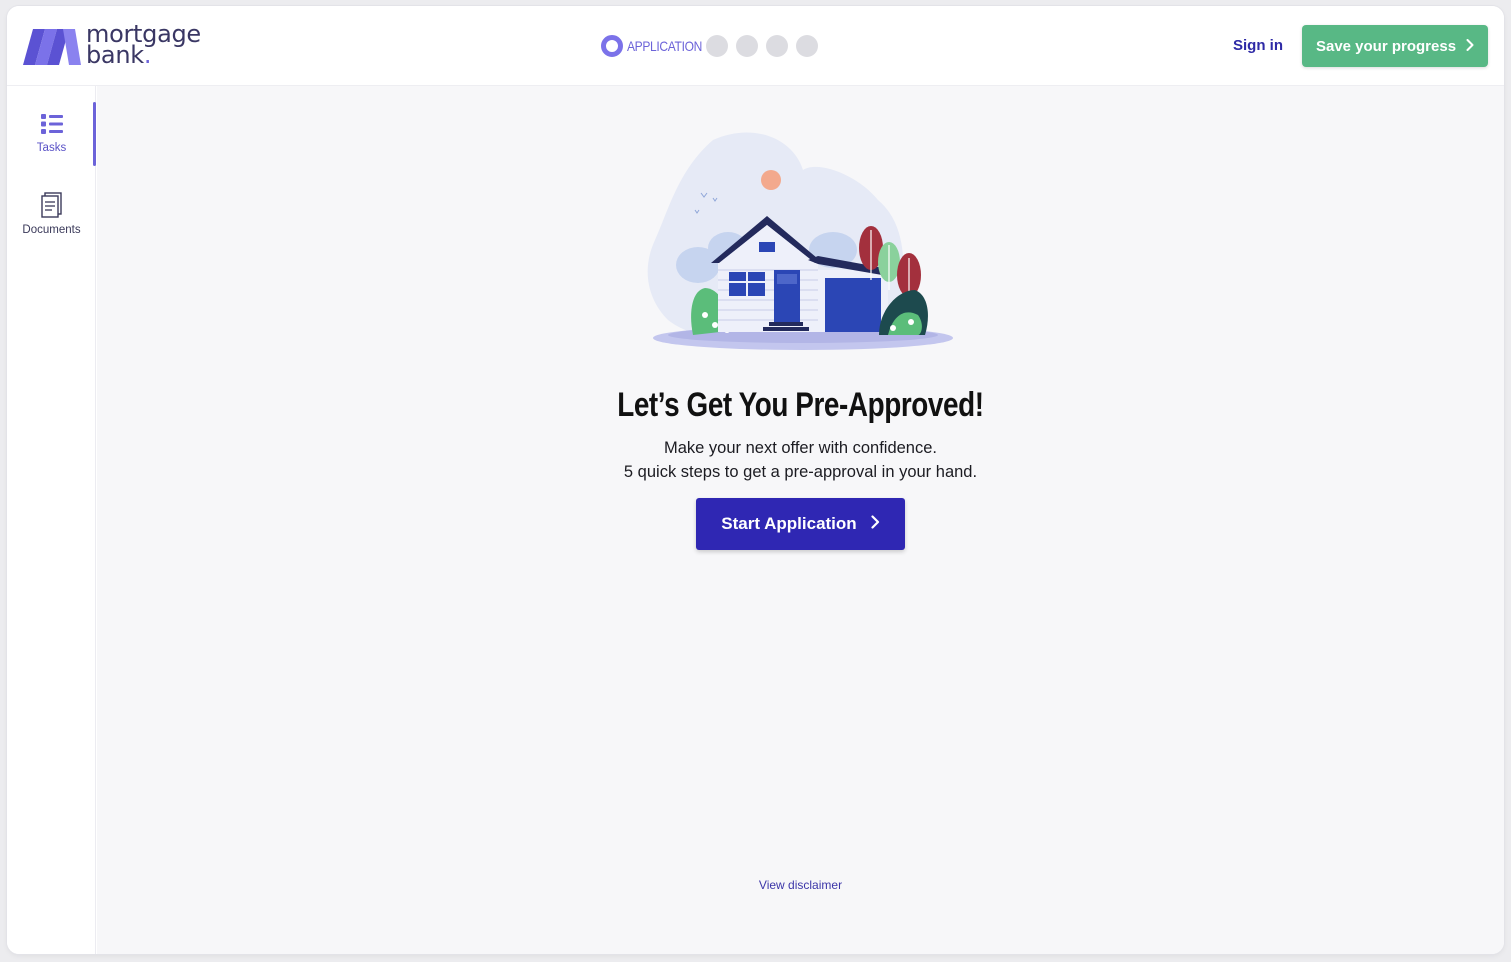 The image size is (1511, 962). I want to click on document-icon, so click(51, 205).